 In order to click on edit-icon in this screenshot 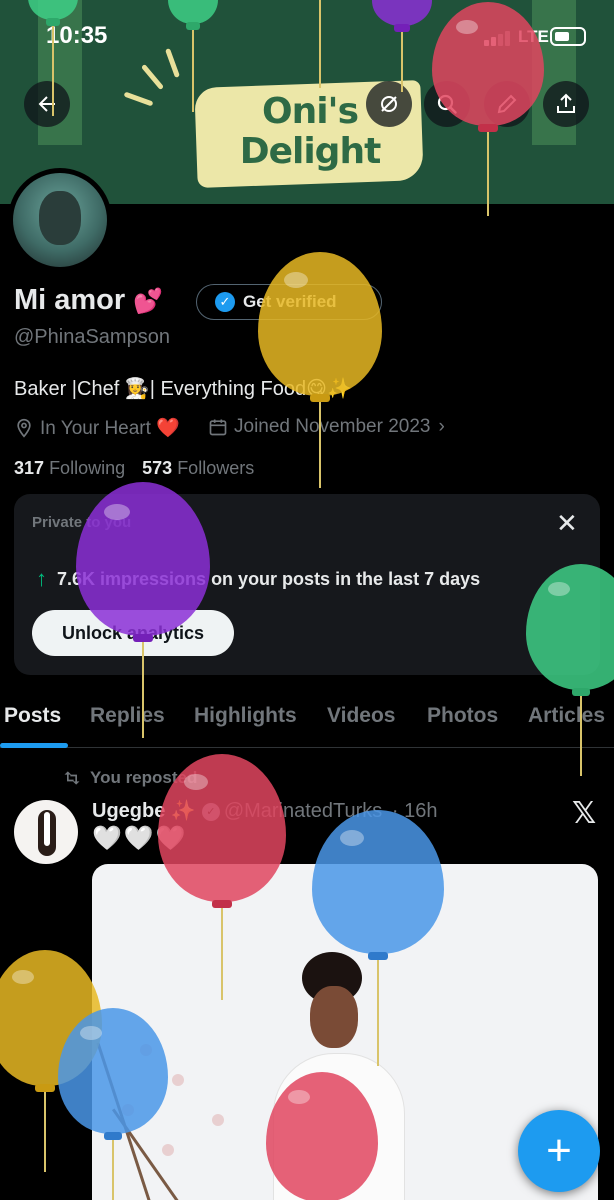, I will do `click(507, 104)`.